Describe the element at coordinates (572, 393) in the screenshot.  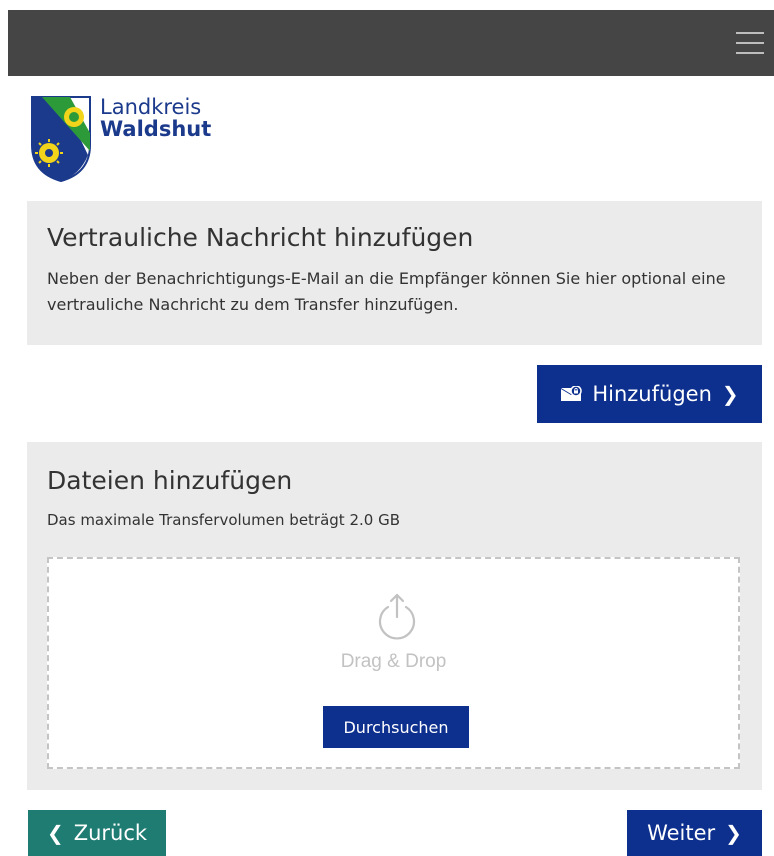
I see `secure-envelope-icon` at that location.